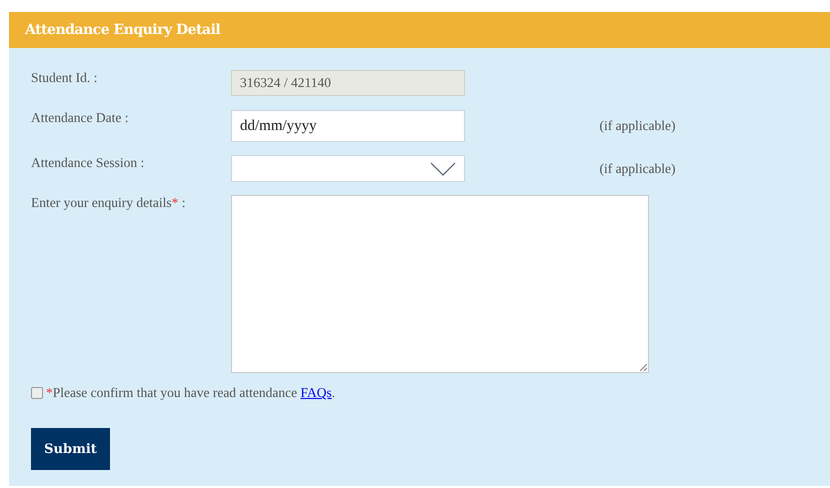  Describe the element at coordinates (88, 163) in the screenshot. I see `field-label: Attendance Session :` at that location.